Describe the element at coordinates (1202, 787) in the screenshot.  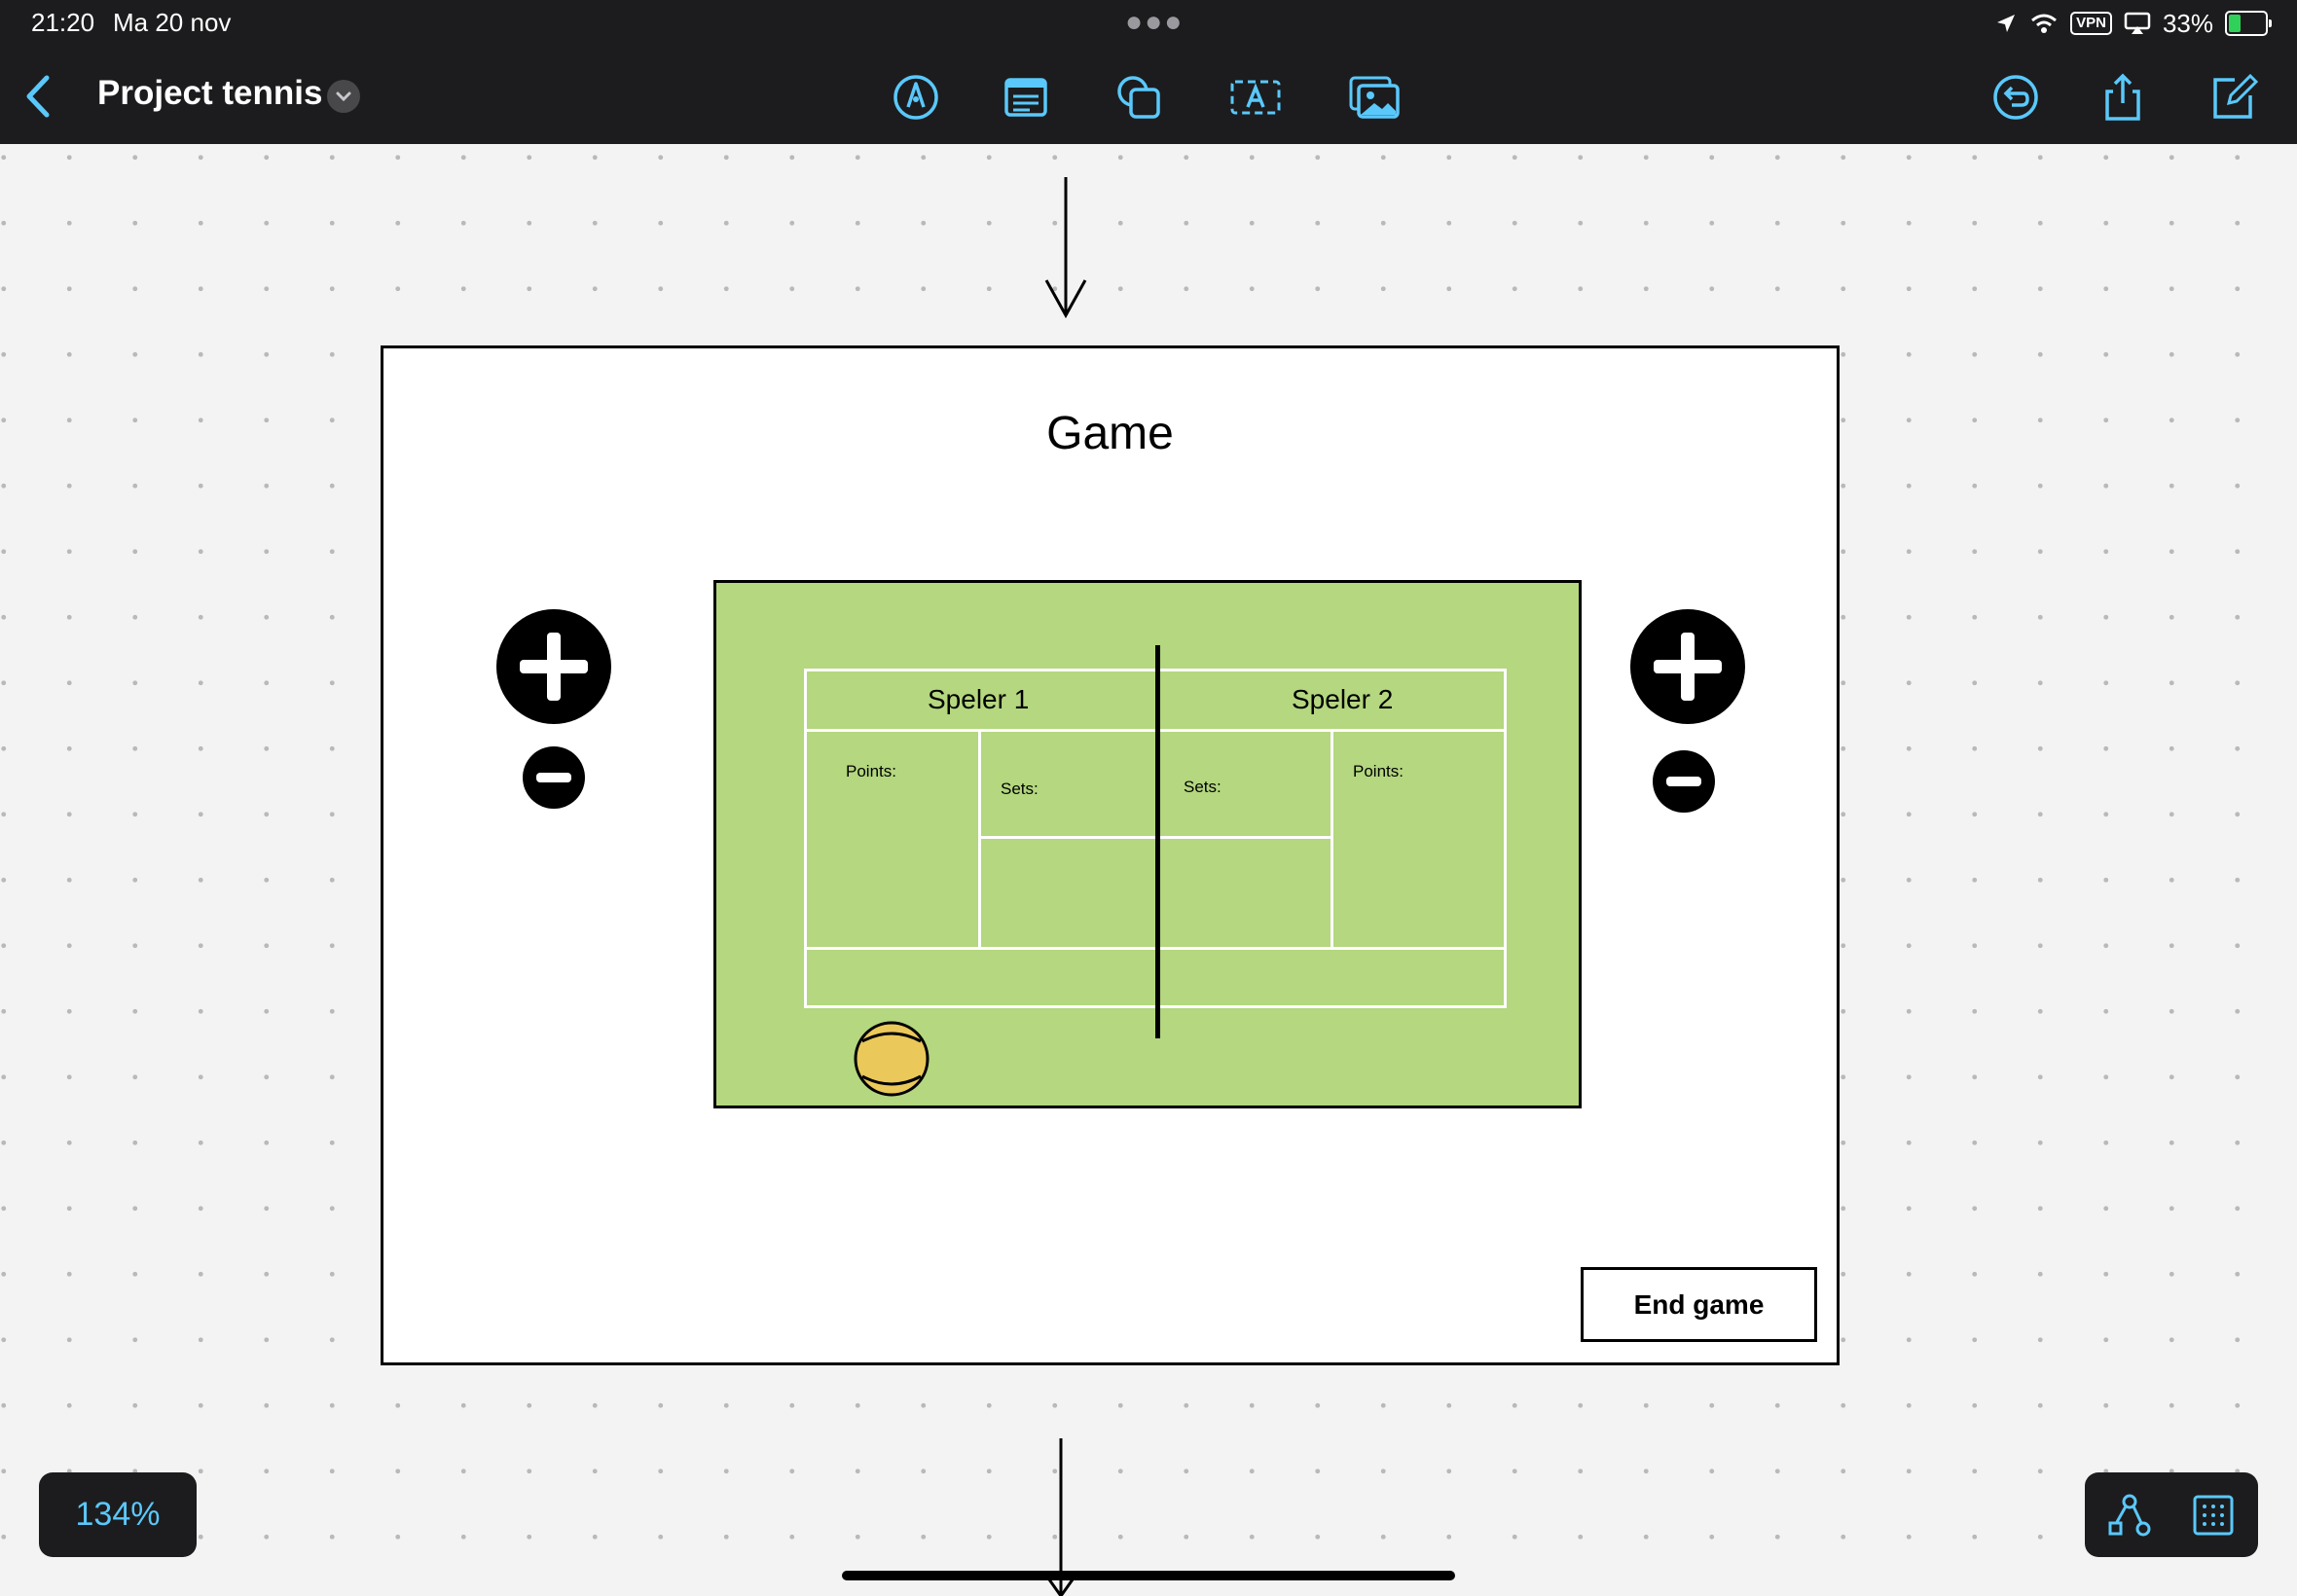
I see `player2-sets-label: Sets:` at that location.